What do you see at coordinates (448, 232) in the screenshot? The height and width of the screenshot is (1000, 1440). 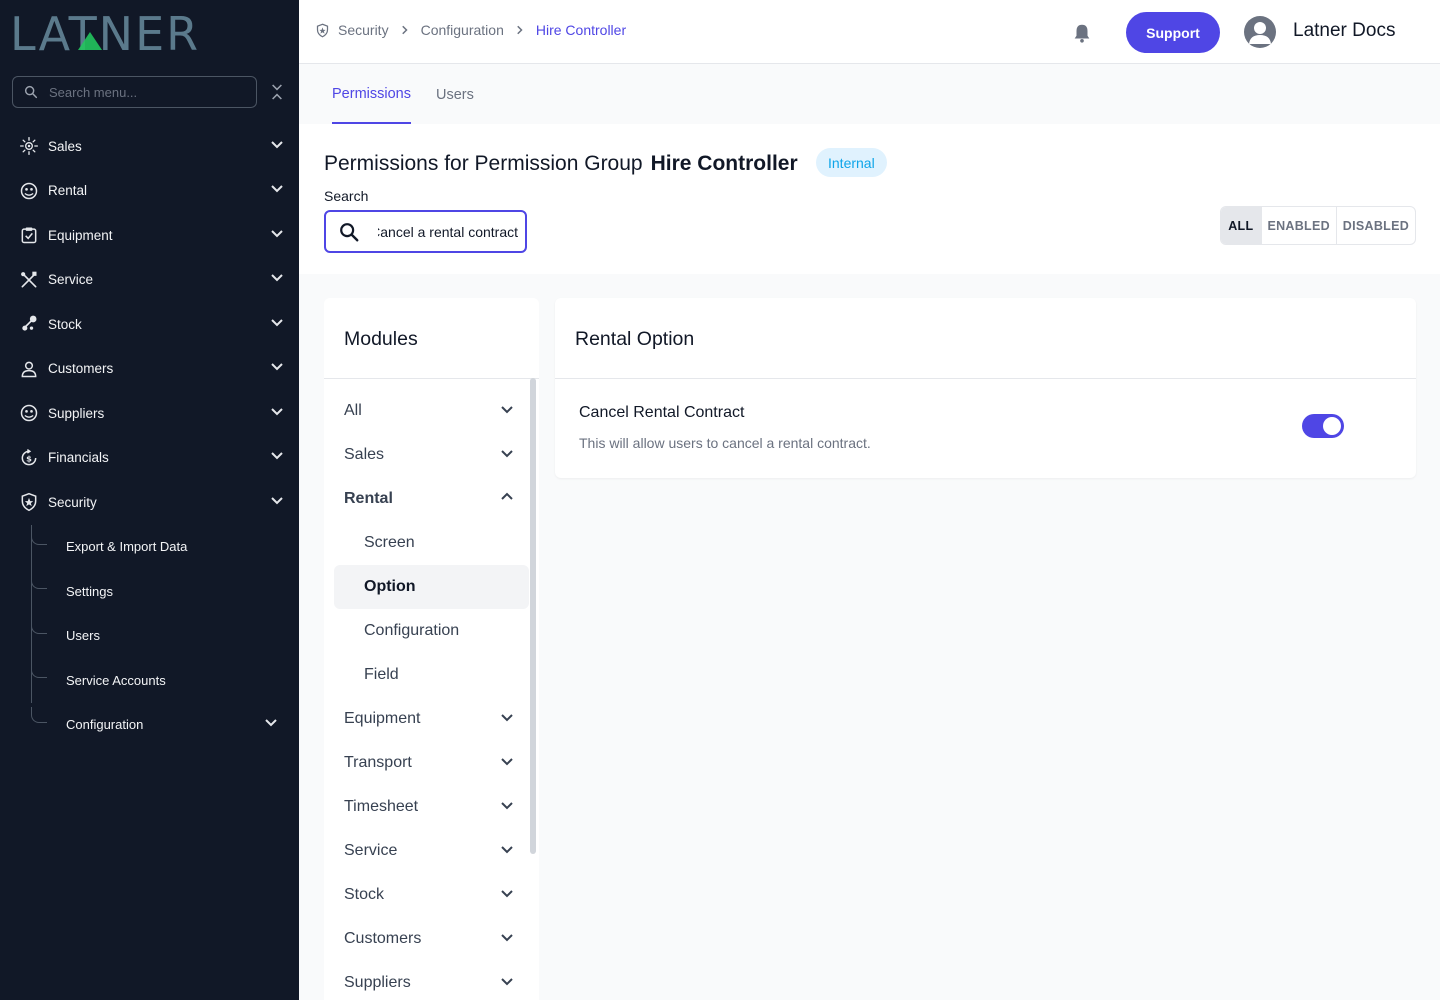 I see `search-value: Cancel a rental contract` at bounding box center [448, 232].